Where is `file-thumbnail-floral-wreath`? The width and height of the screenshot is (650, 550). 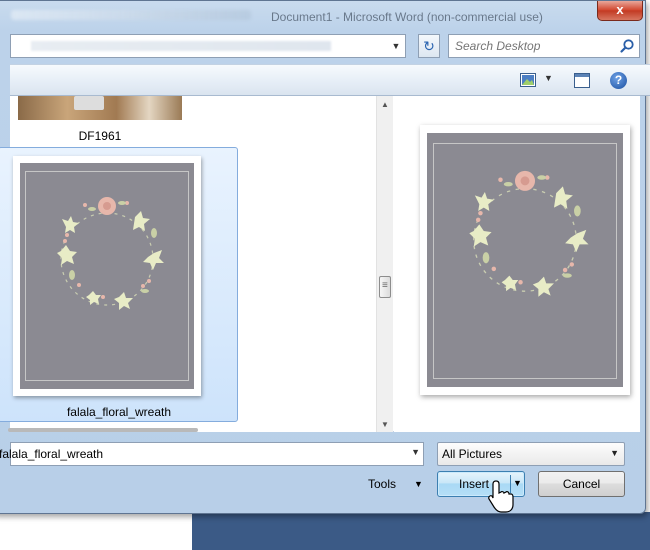
file-thumbnail-floral-wreath is located at coordinates (107, 276).